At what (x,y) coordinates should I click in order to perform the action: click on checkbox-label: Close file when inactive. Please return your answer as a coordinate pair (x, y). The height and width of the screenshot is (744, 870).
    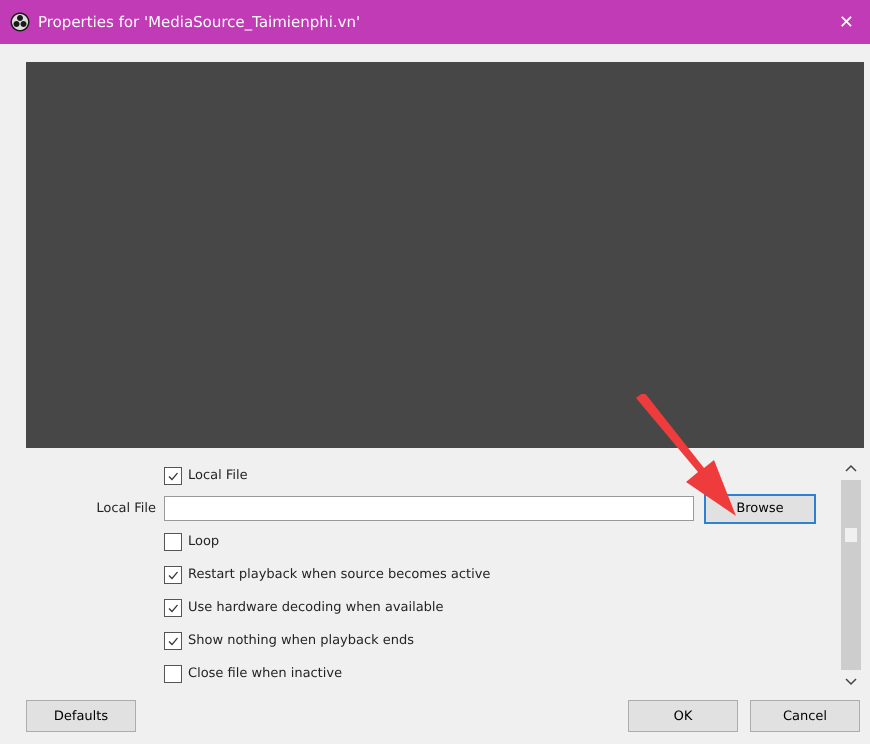
    Looking at the image, I should click on (265, 673).